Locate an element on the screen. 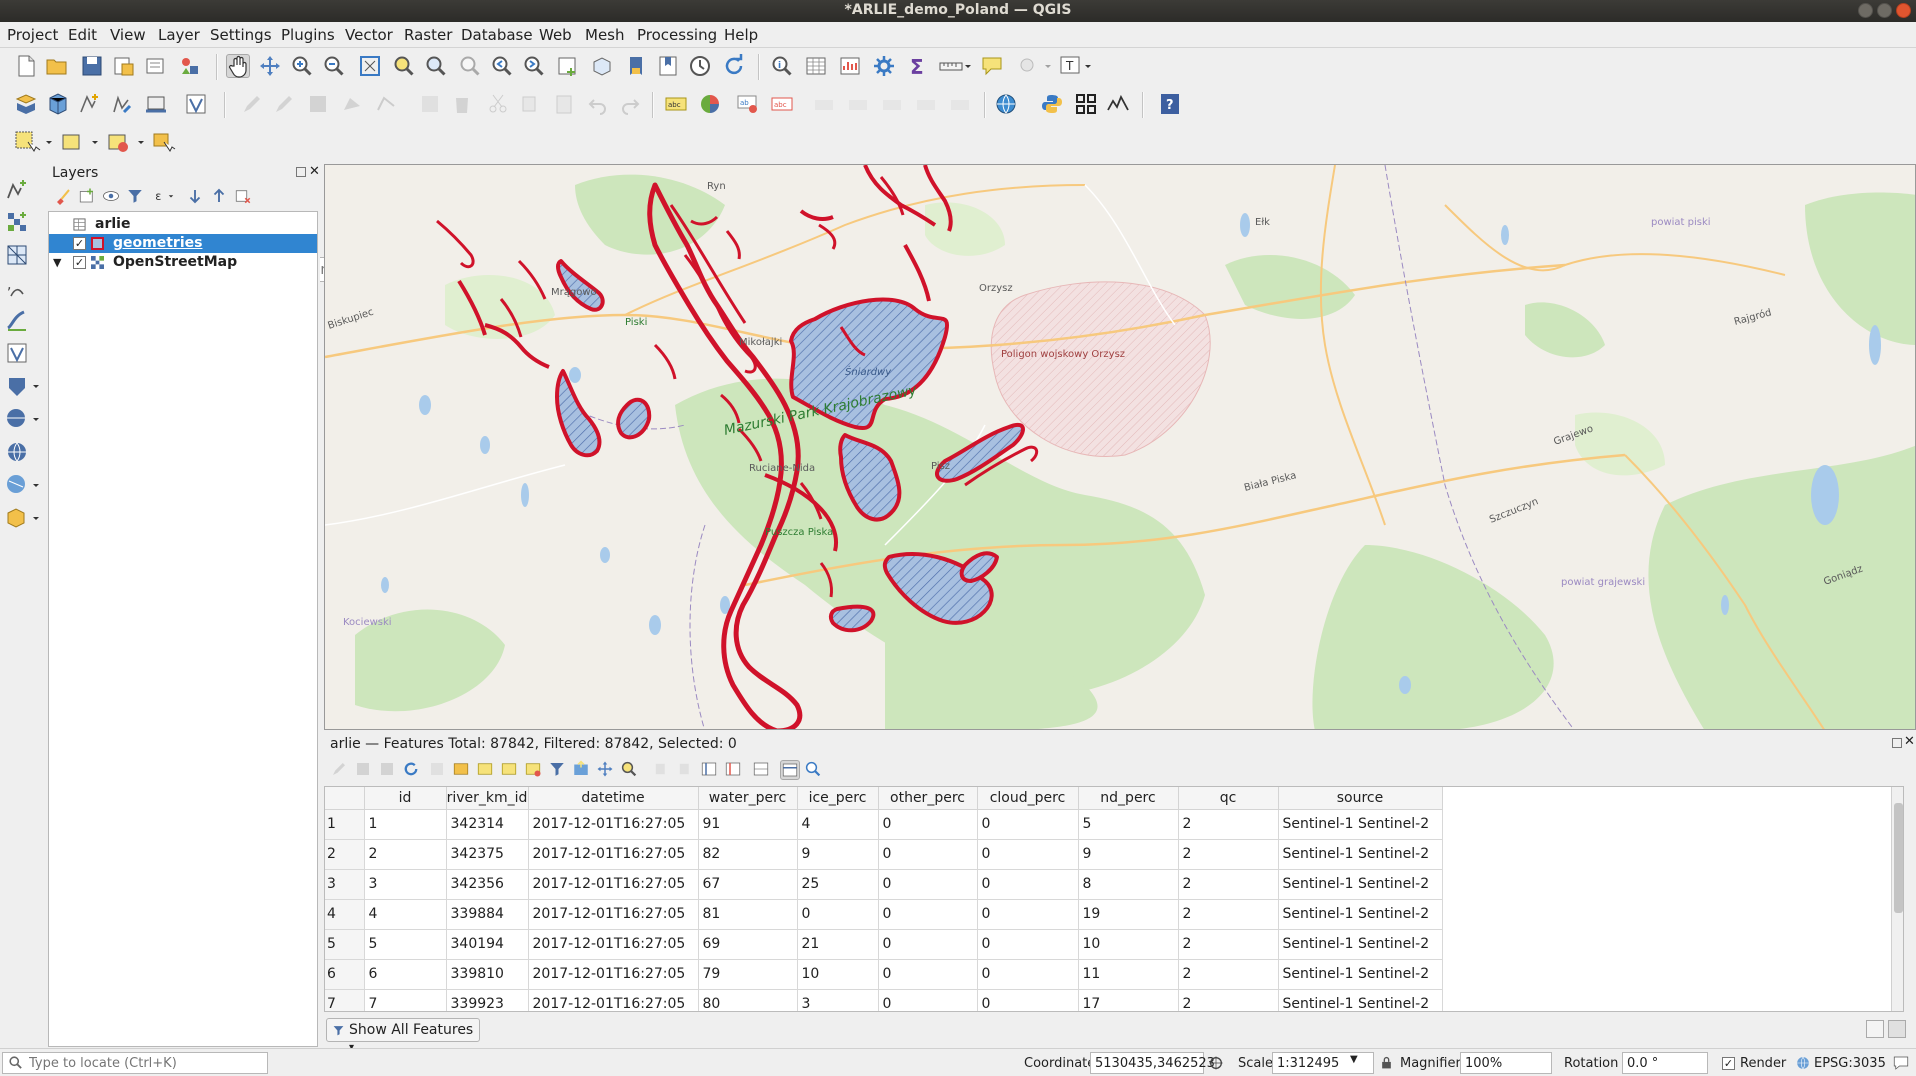 The width and height of the screenshot is (1916, 1076). show-bookmarks-icon is located at coordinates (668, 66).